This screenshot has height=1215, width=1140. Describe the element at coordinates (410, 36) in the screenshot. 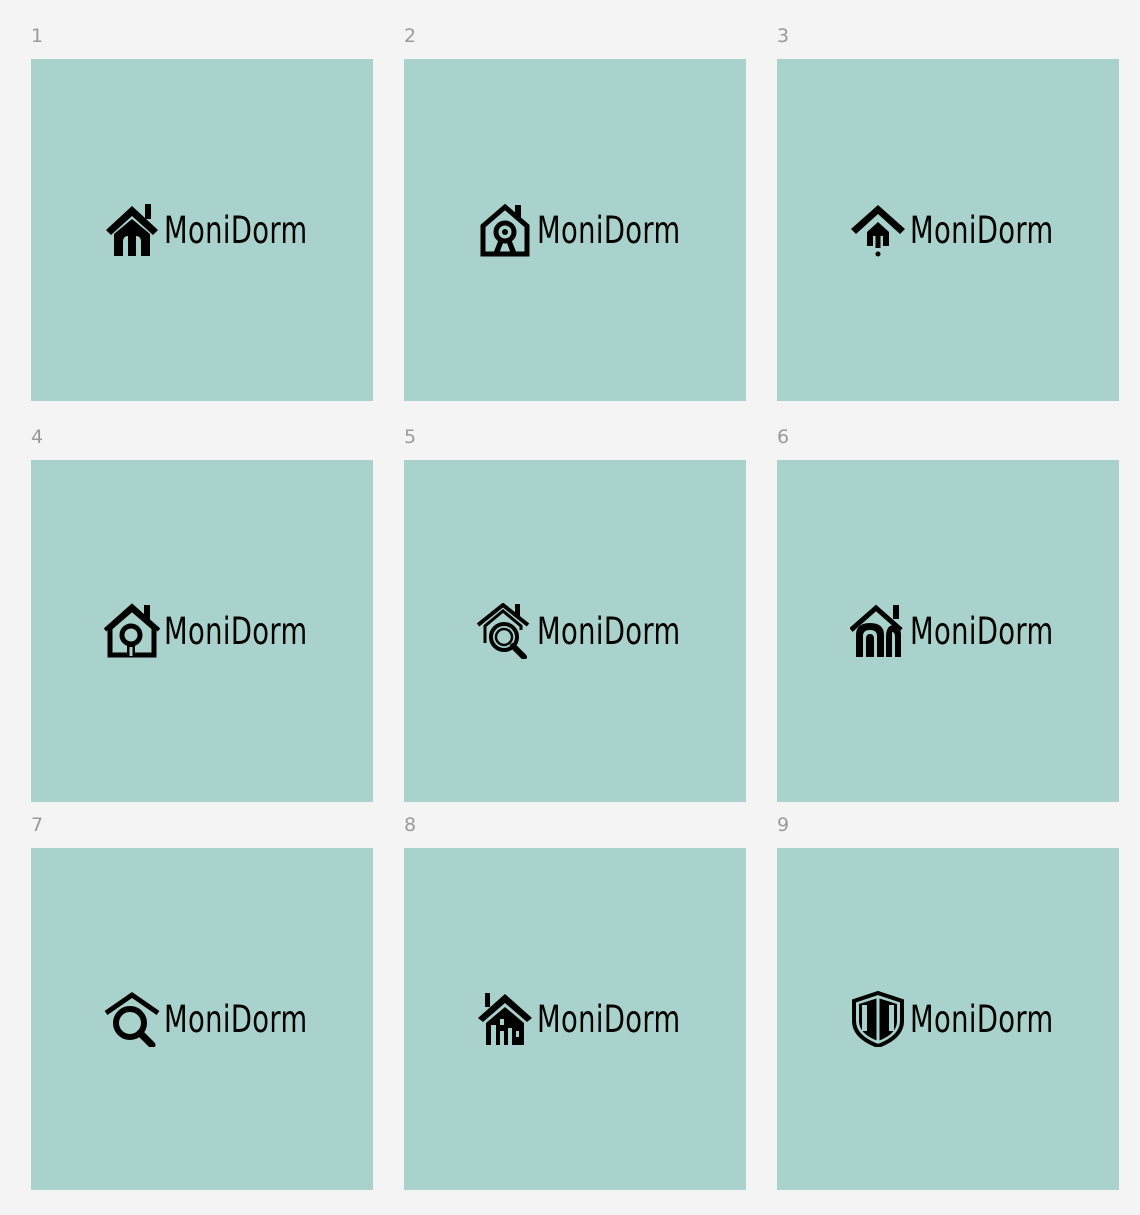

I see `cell-number: 2` at that location.